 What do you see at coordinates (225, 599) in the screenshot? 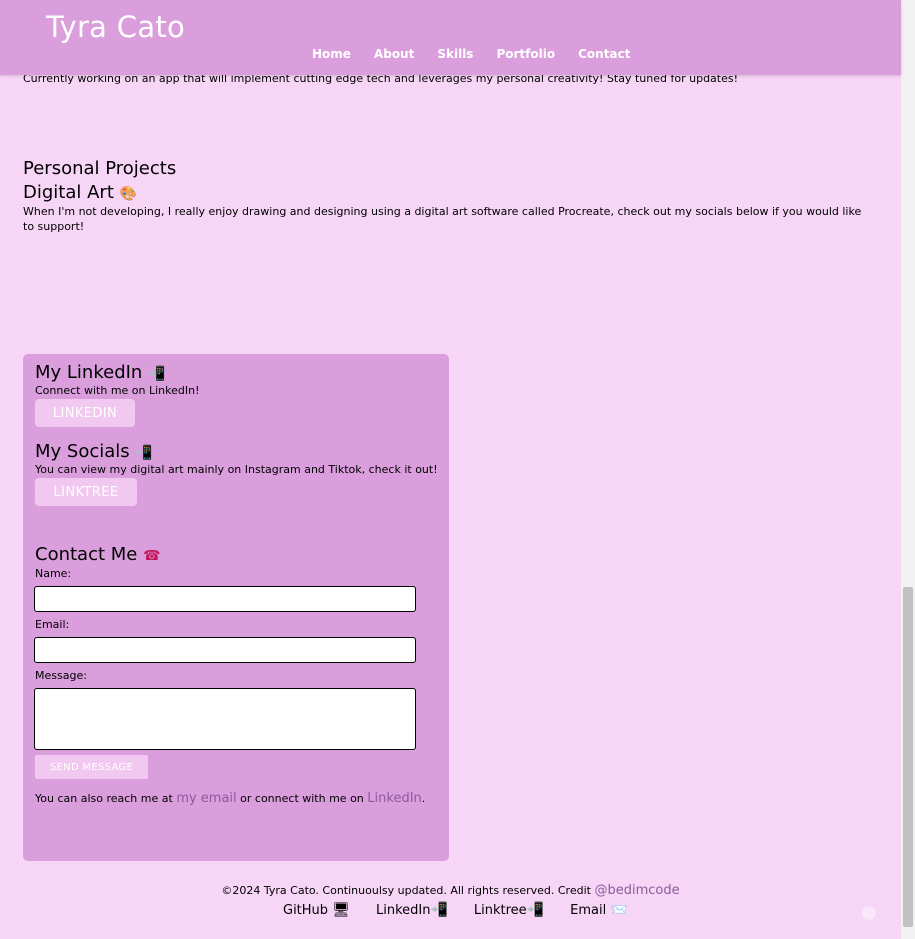
I see `name-field` at bounding box center [225, 599].